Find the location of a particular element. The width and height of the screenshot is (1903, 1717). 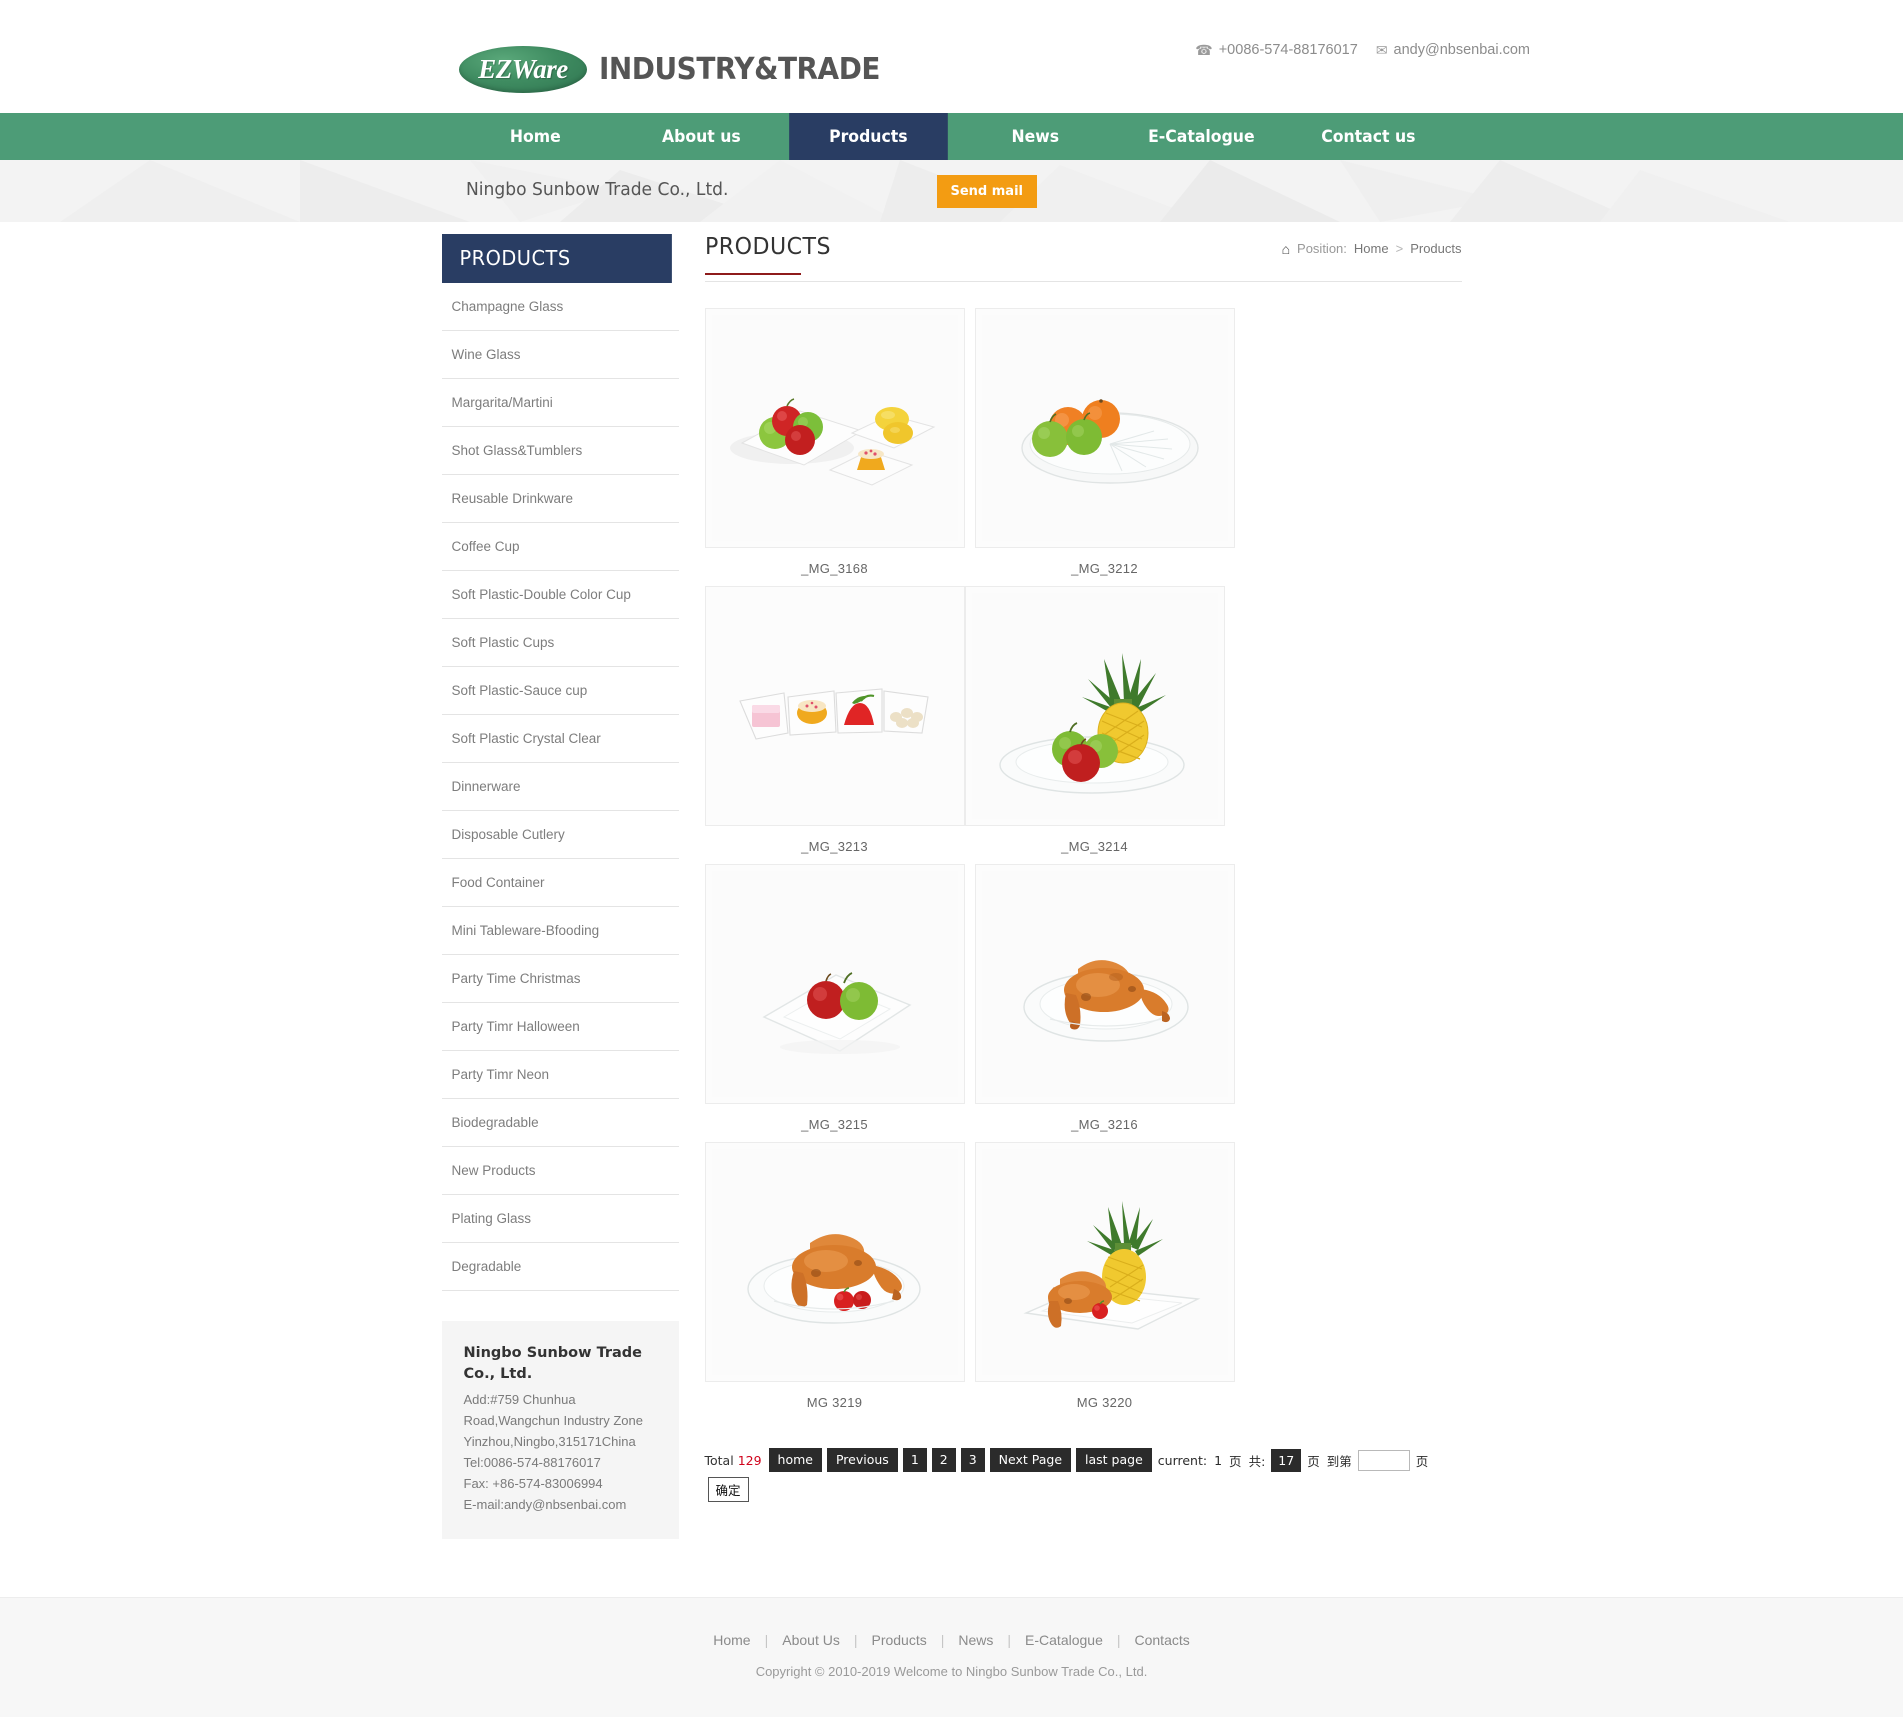

pagination-page-2: 2 is located at coordinates (943, 1460).